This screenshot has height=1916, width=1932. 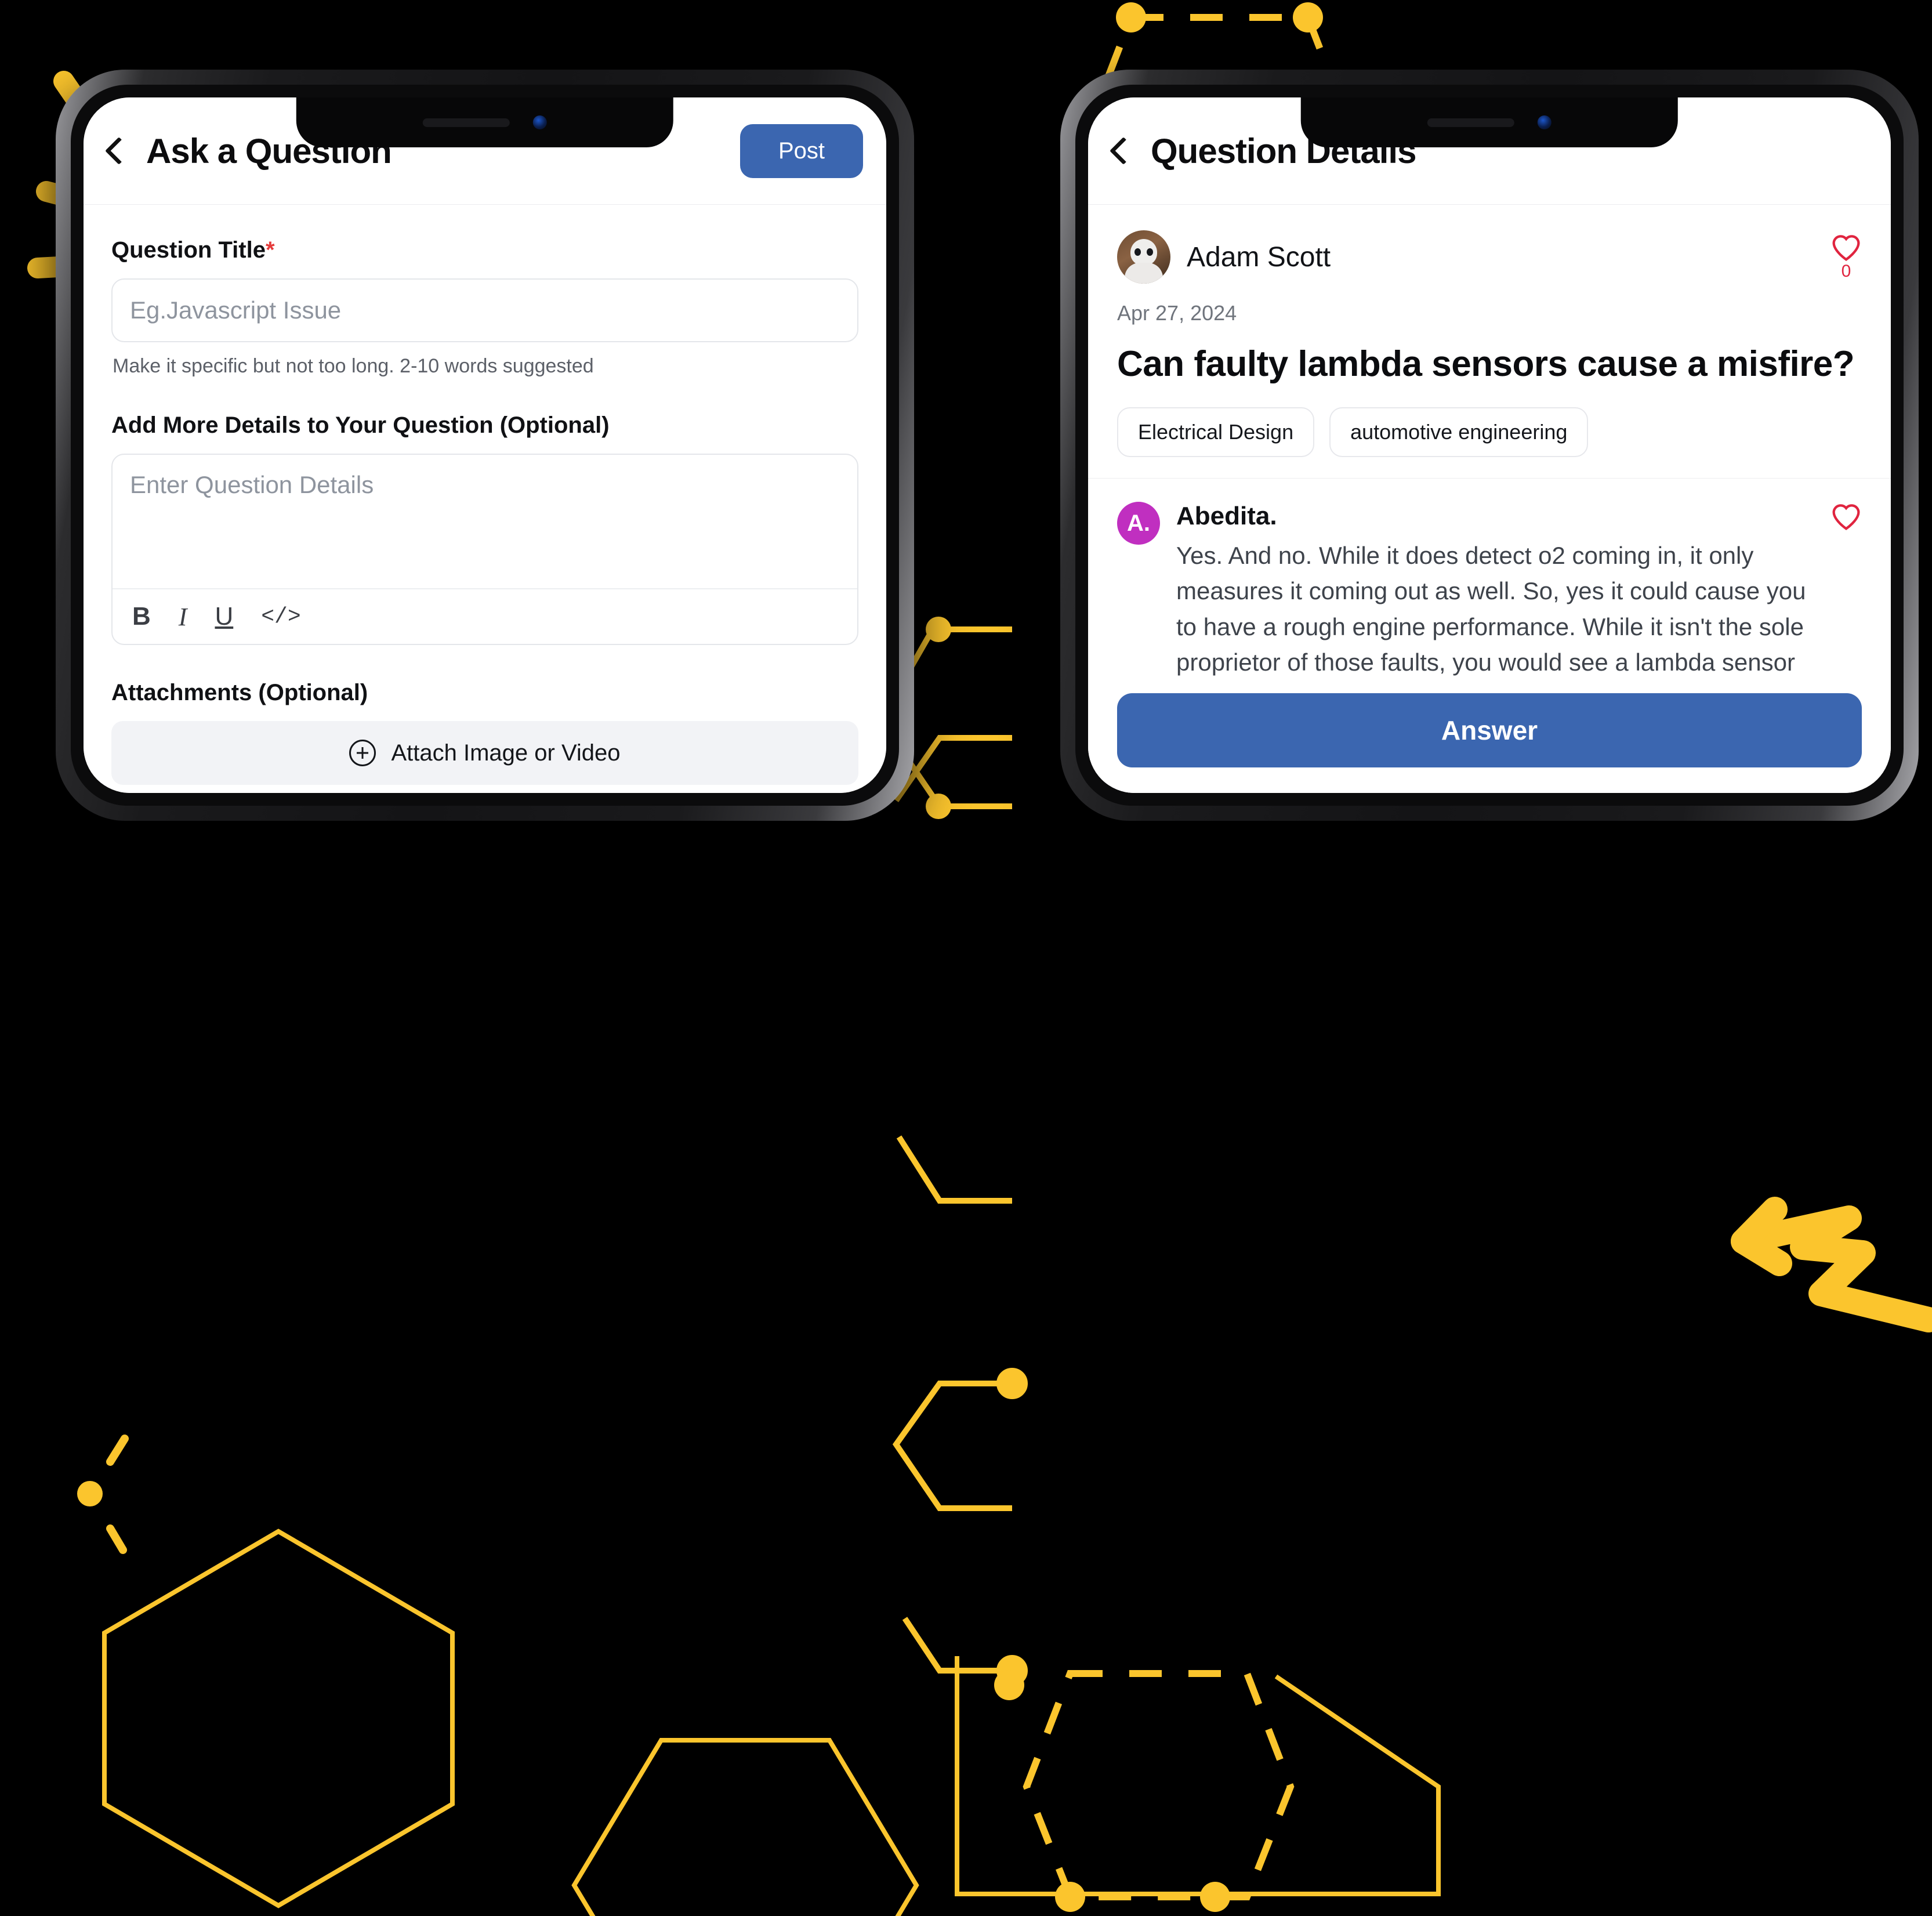 I want to click on hexagon-chain-lower, so click(x=960, y=1410).